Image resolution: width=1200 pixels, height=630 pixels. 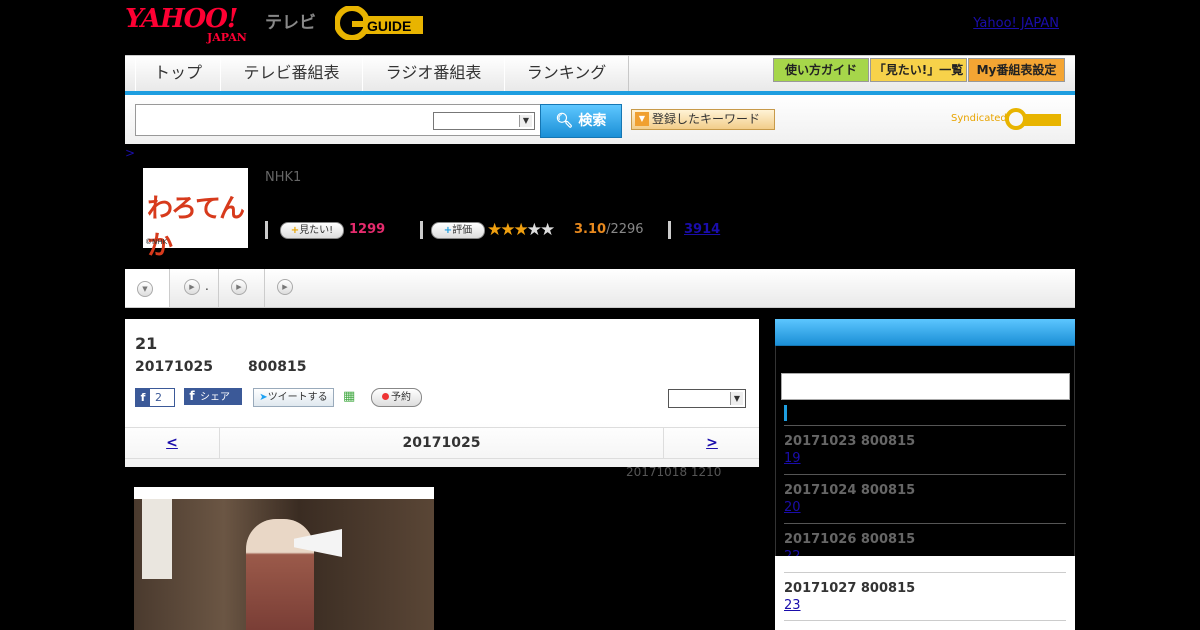 I want to click on want-to-watch-button: +見たい!, so click(x=312, y=230).